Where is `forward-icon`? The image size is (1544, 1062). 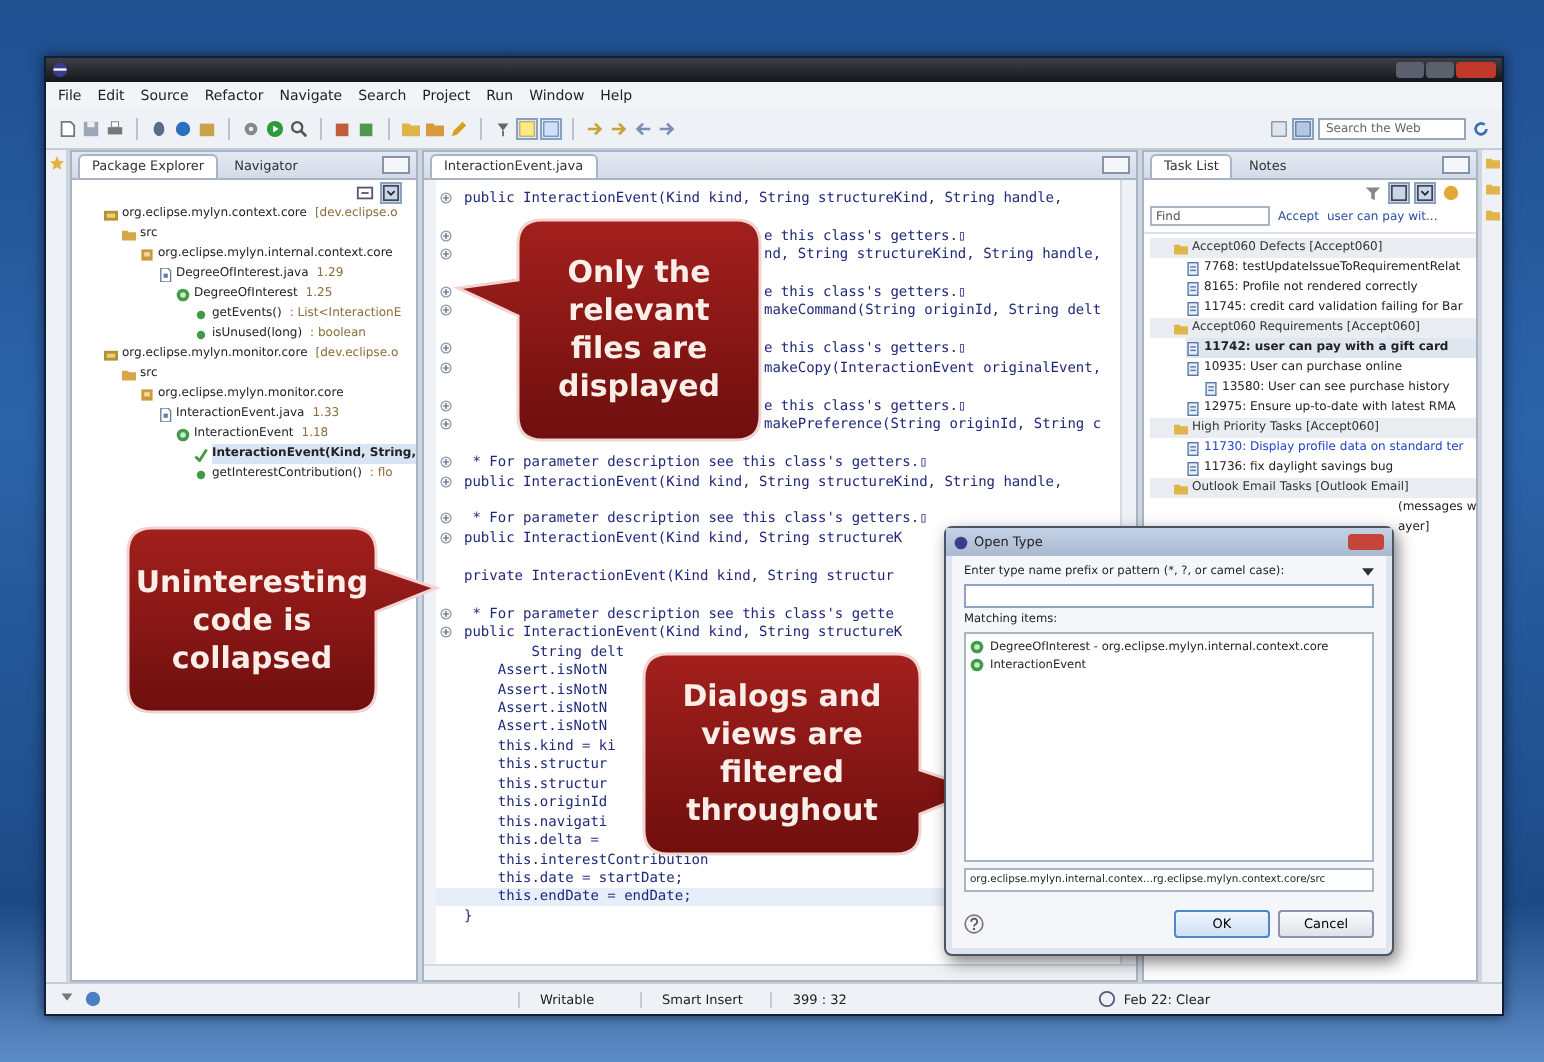 forward-icon is located at coordinates (667, 128).